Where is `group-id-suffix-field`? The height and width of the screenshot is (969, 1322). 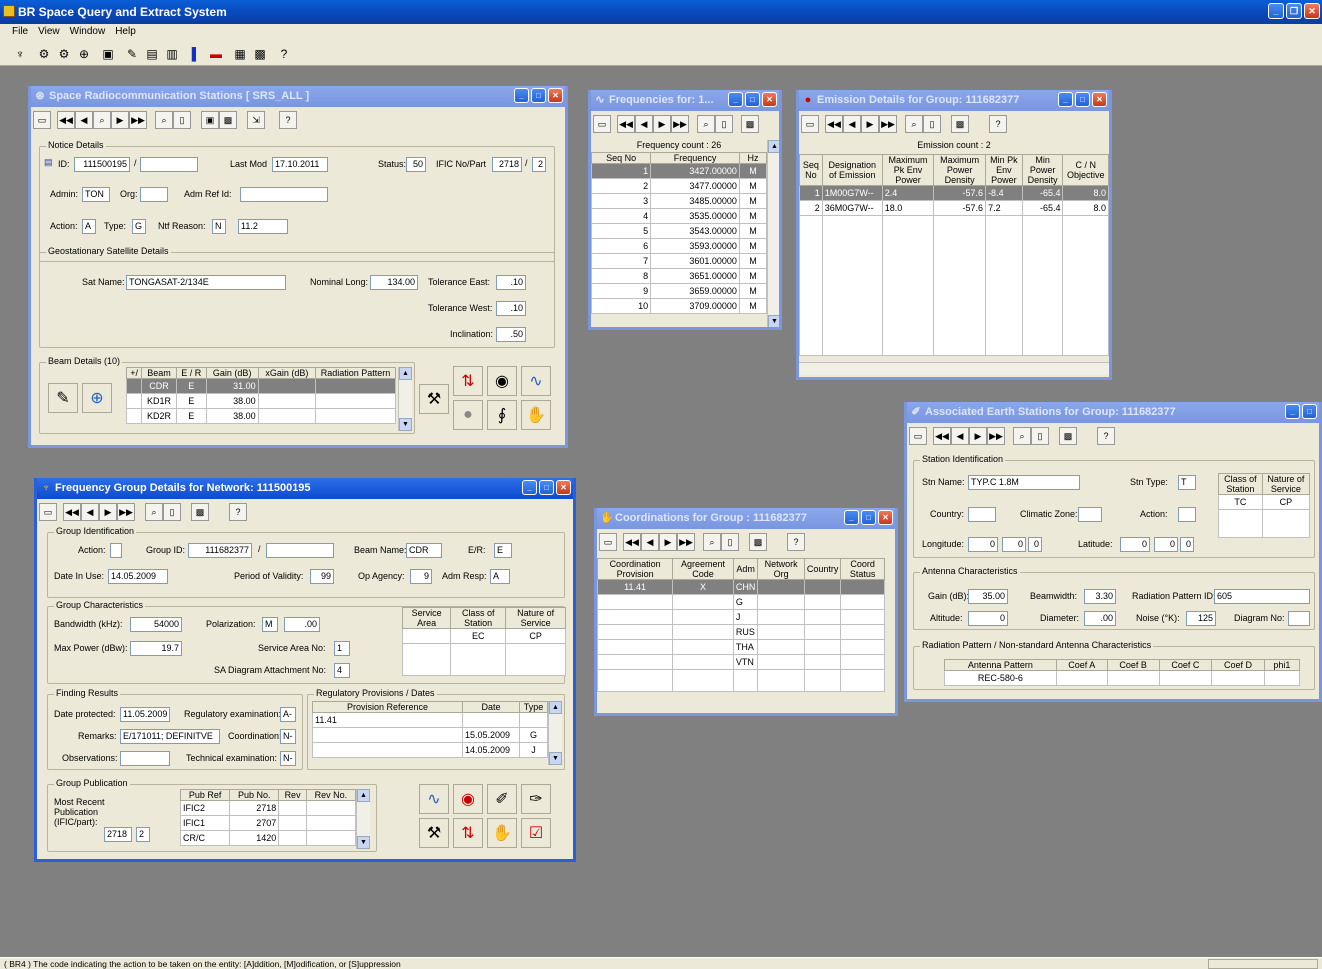 group-id-suffix-field is located at coordinates (300, 550).